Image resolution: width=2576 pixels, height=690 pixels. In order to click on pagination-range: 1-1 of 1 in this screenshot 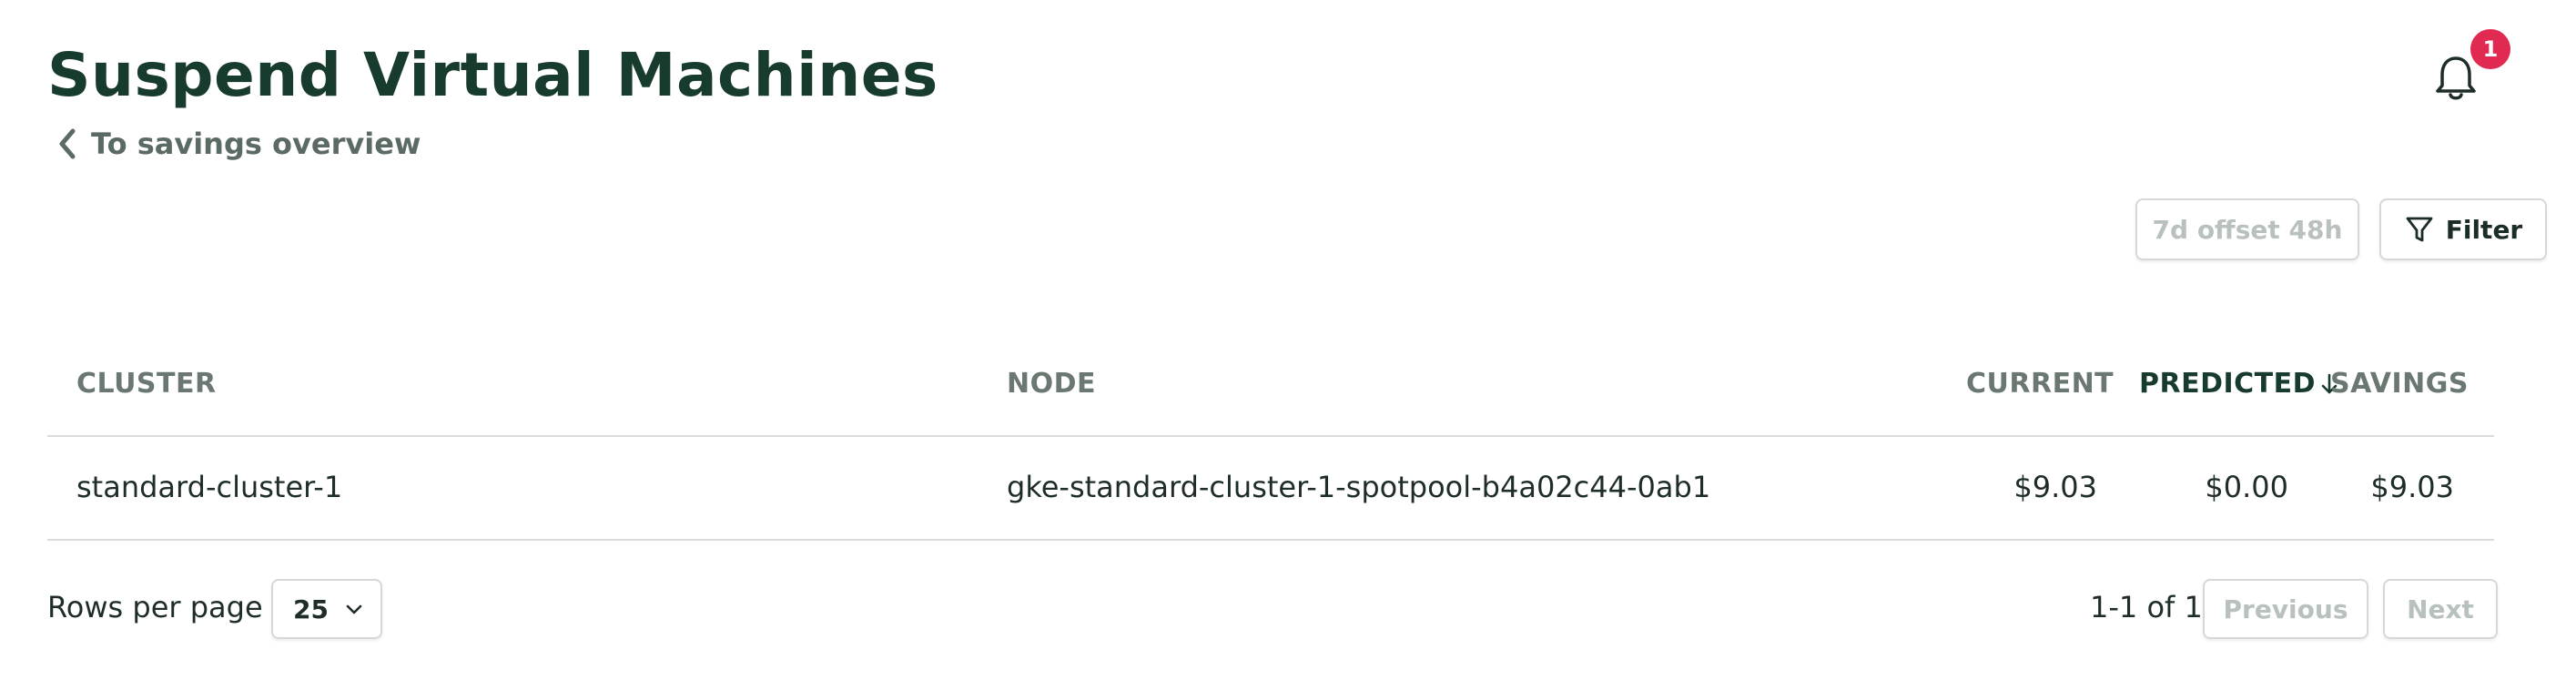, I will do `click(2146, 607)`.